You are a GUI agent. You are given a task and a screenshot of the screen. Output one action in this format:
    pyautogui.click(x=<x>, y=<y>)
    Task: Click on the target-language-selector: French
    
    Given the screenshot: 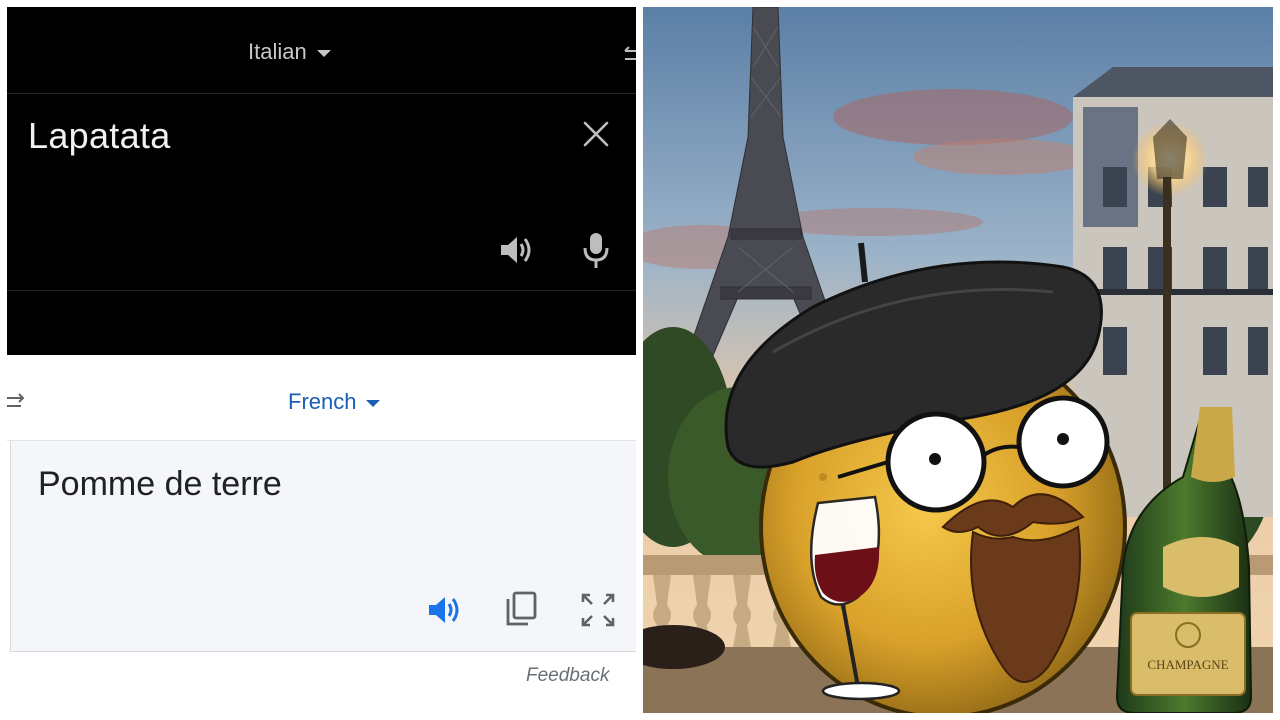 What is the action you would take?
    pyautogui.click(x=334, y=402)
    